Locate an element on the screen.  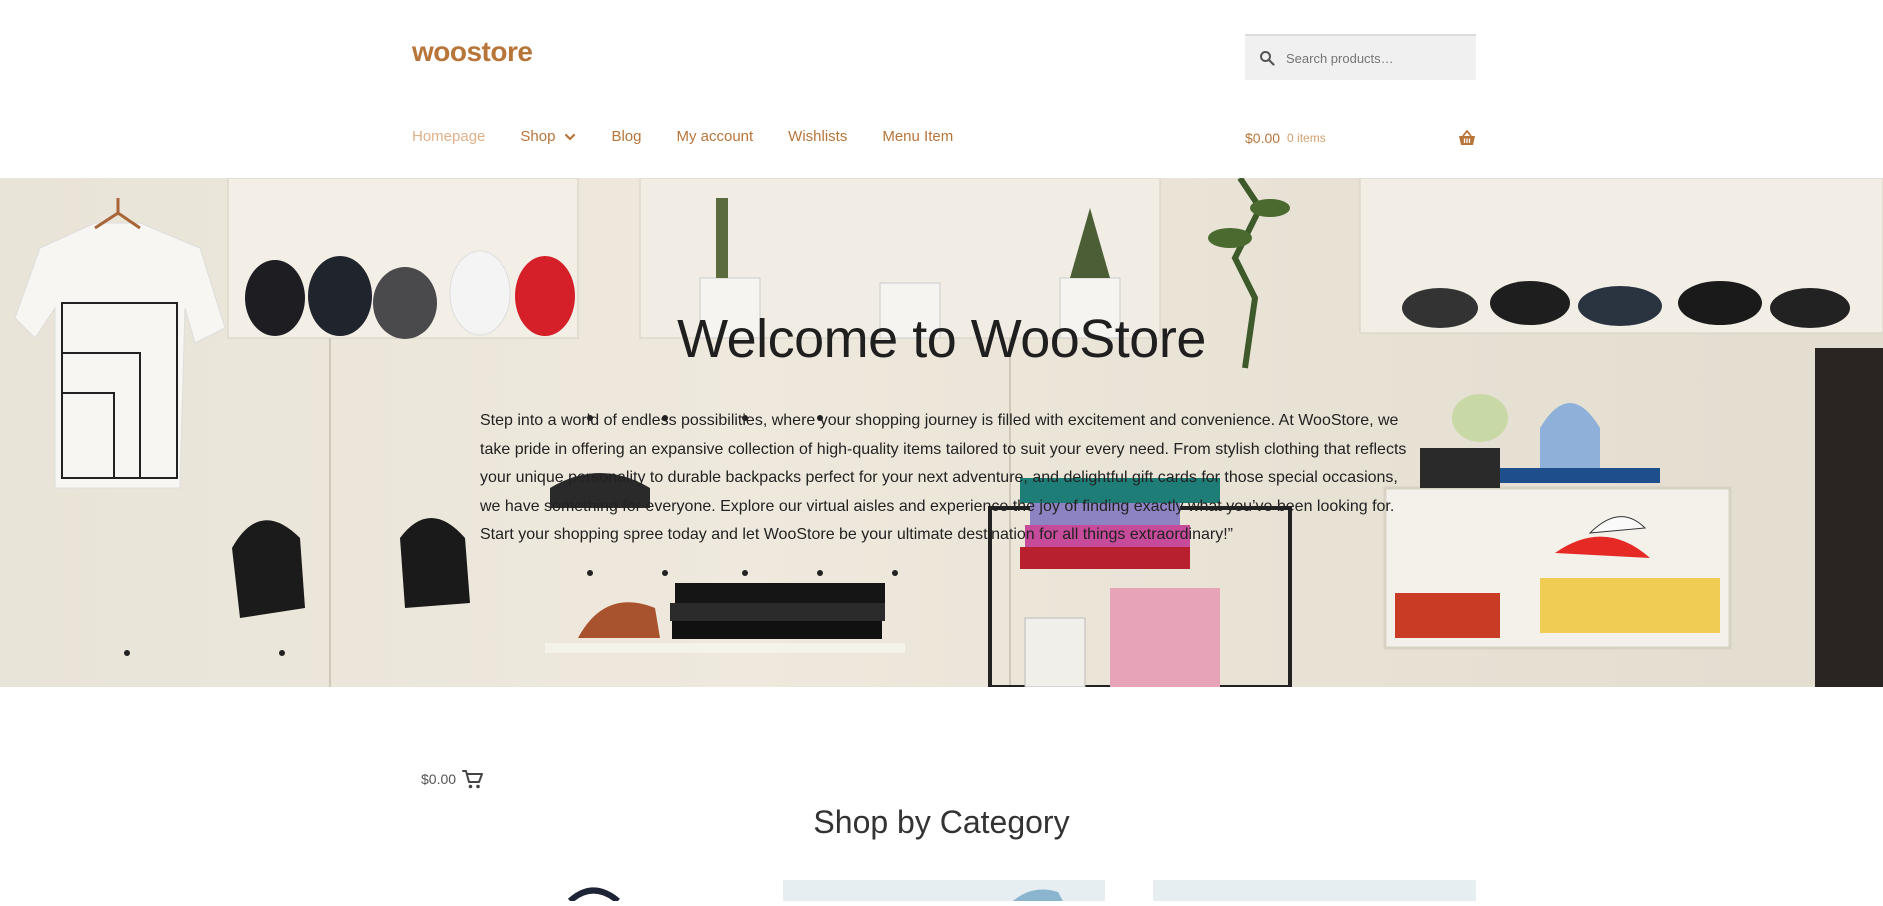
cart-amount: $0.00 is located at coordinates (1263, 138).